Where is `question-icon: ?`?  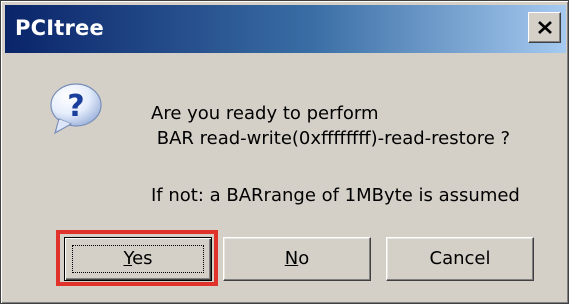 question-icon: ? is located at coordinates (76, 109).